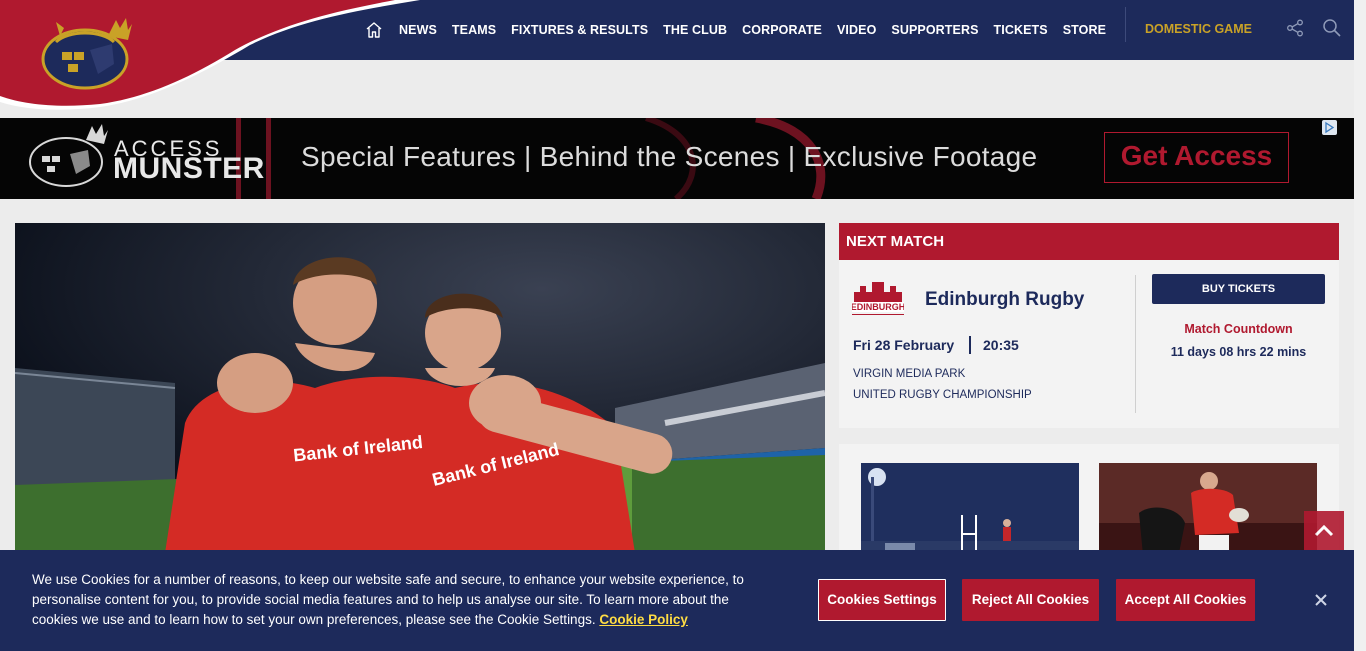  Describe the element at coordinates (1001, 345) in the screenshot. I see `match-time: 20:35` at that location.